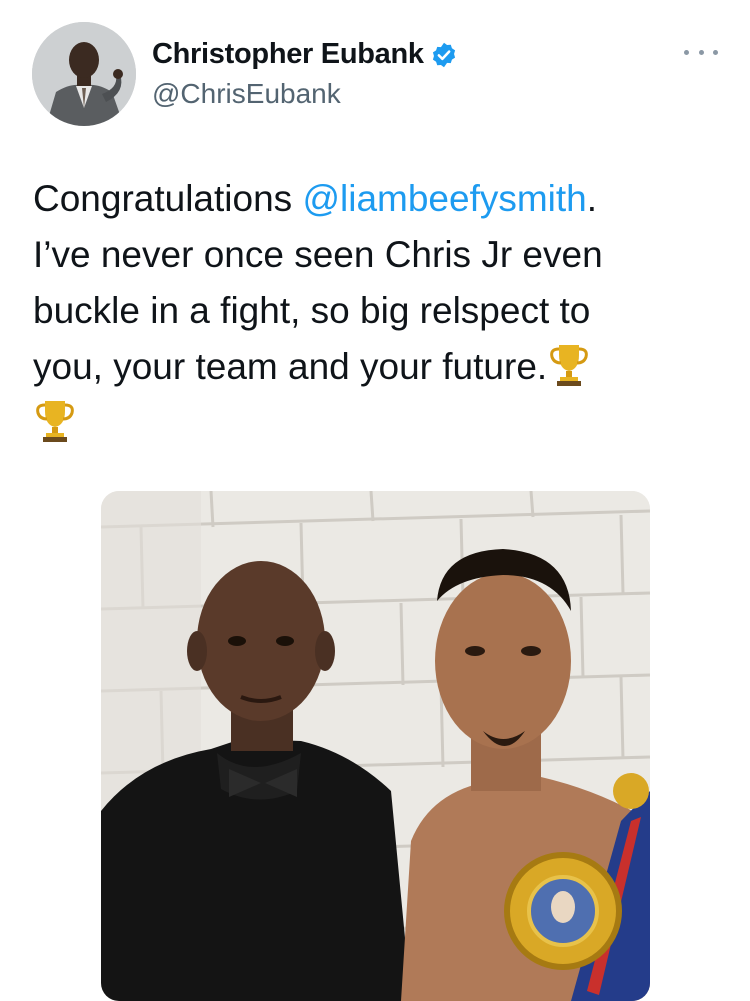  What do you see at coordinates (290, 366) in the screenshot?
I see `tweet-text-segment: you, your team and your future.` at bounding box center [290, 366].